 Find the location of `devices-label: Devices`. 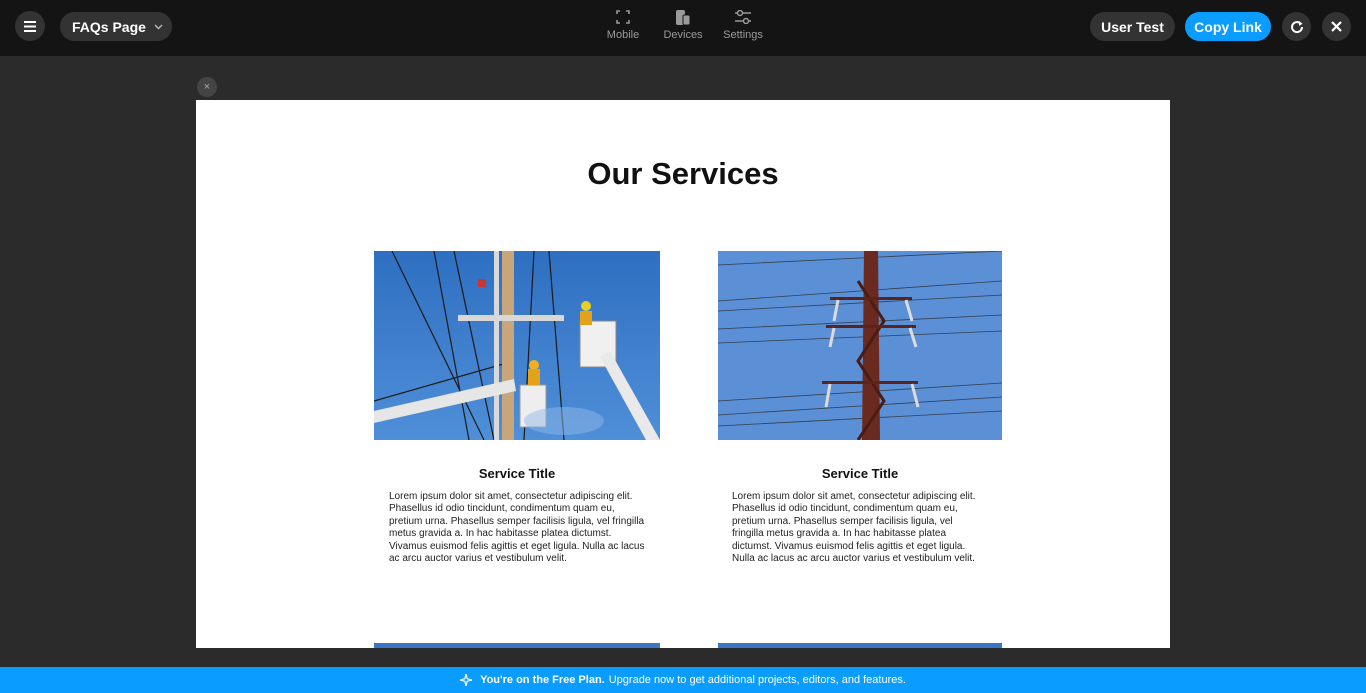

devices-label: Devices is located at coordinates (683, 35).